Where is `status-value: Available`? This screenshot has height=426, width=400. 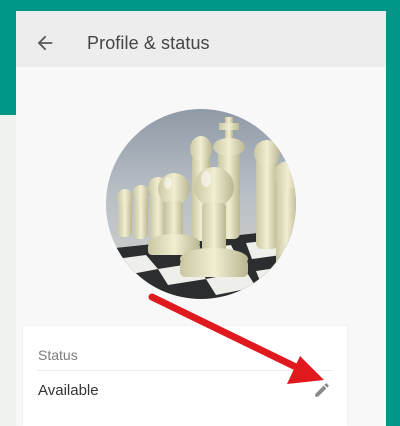 status-value: Available is located at coordinates (68, 390).